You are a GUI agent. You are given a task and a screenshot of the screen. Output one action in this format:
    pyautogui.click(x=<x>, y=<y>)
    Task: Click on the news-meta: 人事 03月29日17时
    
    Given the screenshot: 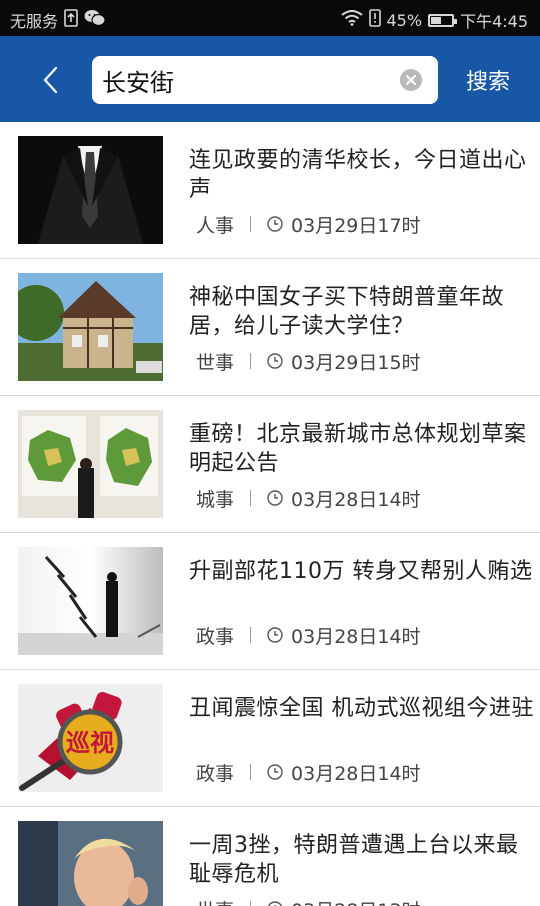 What is the action you would take?
    pyautogui.click(x=308, y=224)
    